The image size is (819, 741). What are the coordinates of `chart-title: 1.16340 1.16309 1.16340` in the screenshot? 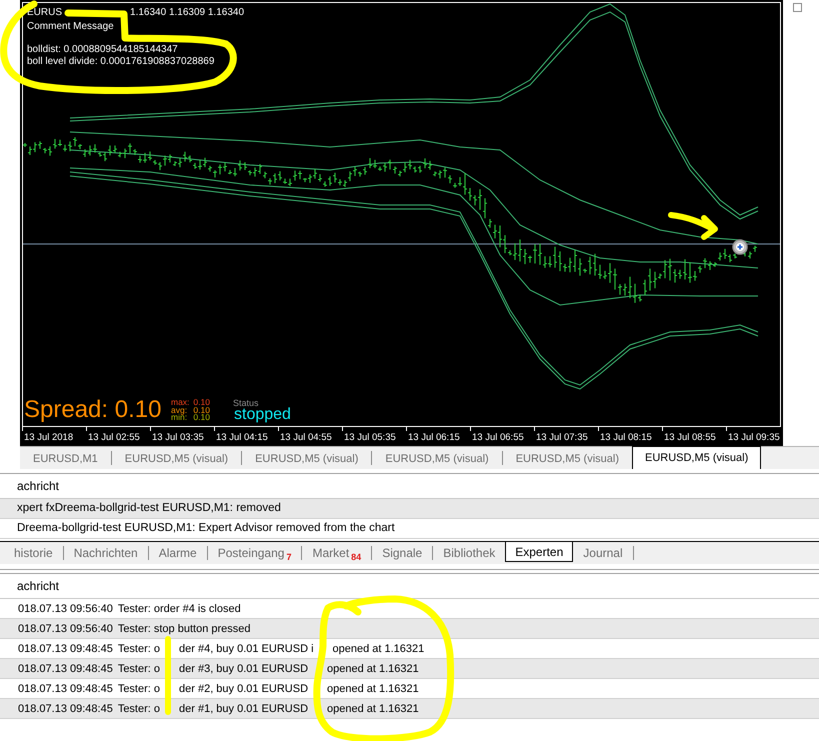 It's located at (187, 13).